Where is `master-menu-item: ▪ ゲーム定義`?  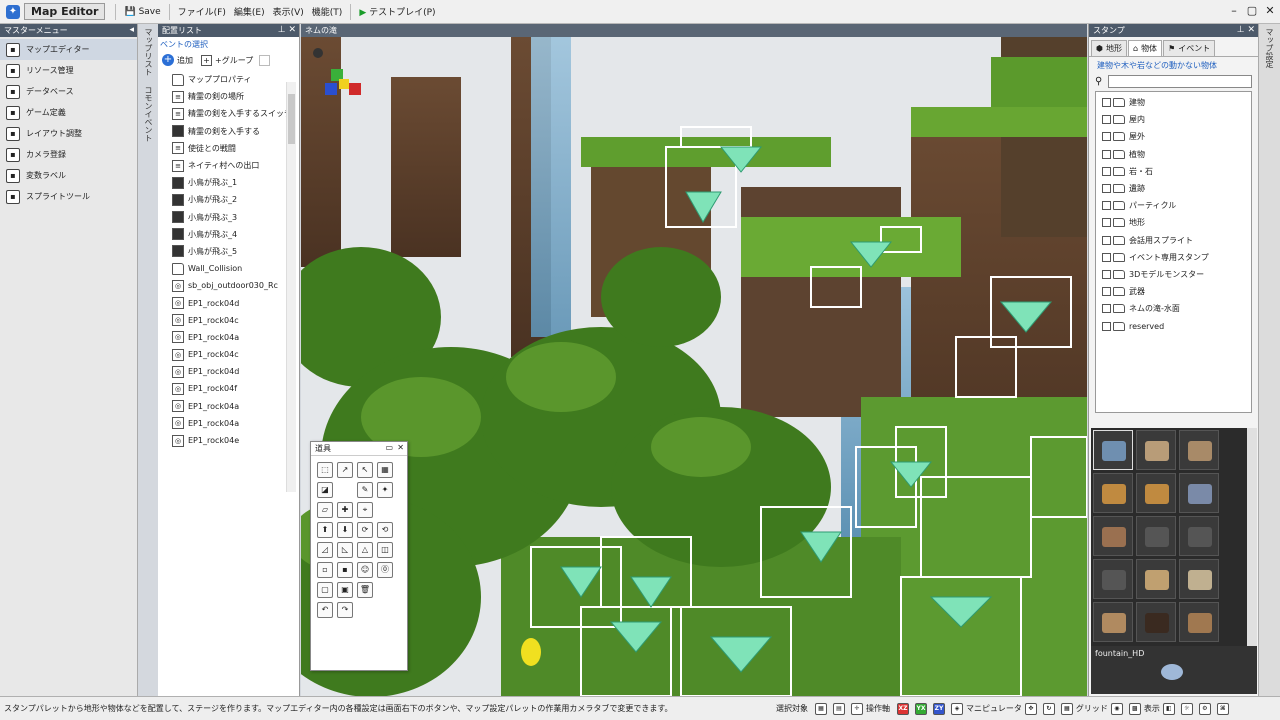 master-menu-item: ▪ ゲーム定義 is located at coordinates (68, 112).